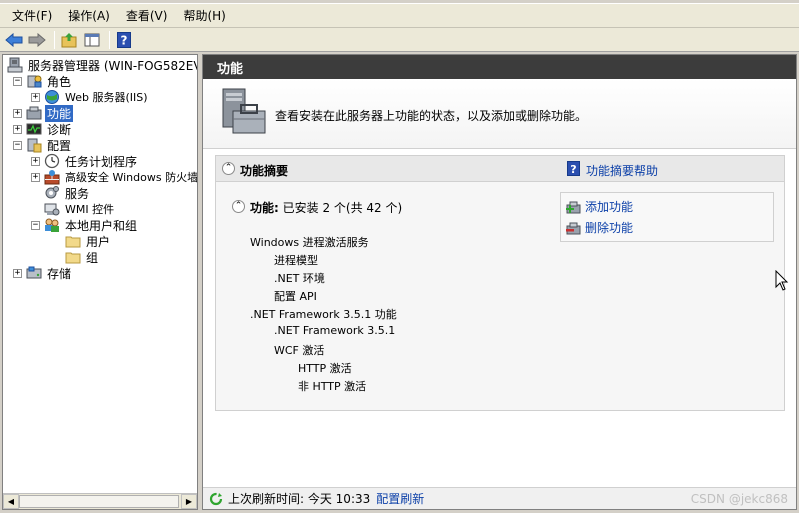  I want to click on tree-label: WMI 控件, so click(90, 209).